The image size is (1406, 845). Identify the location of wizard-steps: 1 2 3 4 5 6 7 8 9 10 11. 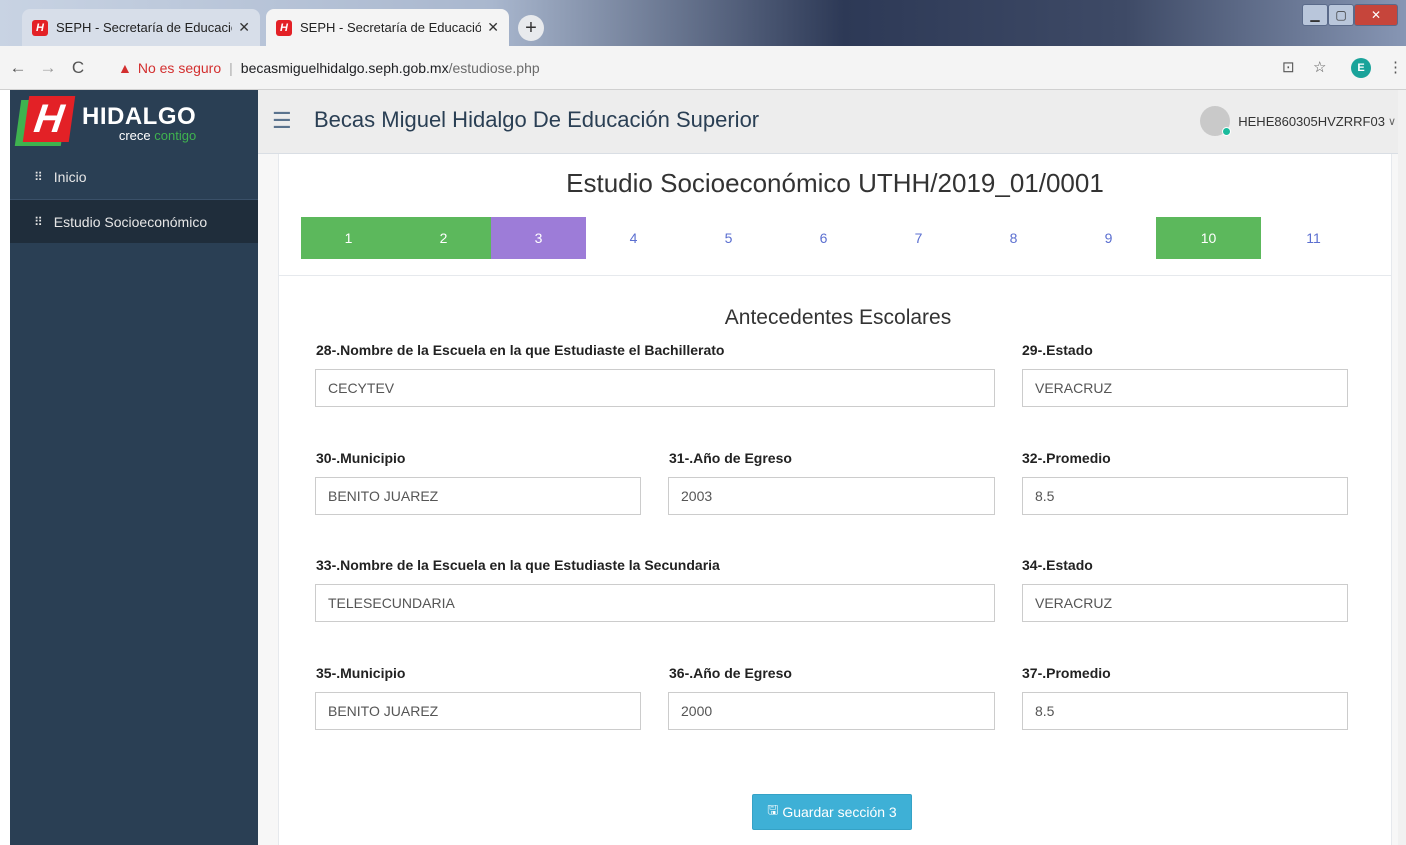
(833, 238).